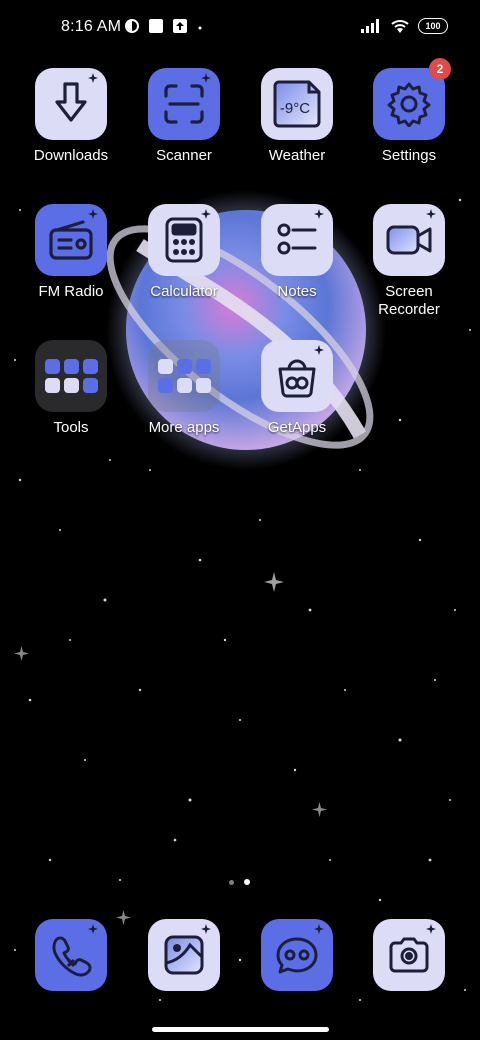  Describe the element at coordinates (184, 240) in the screenshot. I see `calculator-icon` at that location.